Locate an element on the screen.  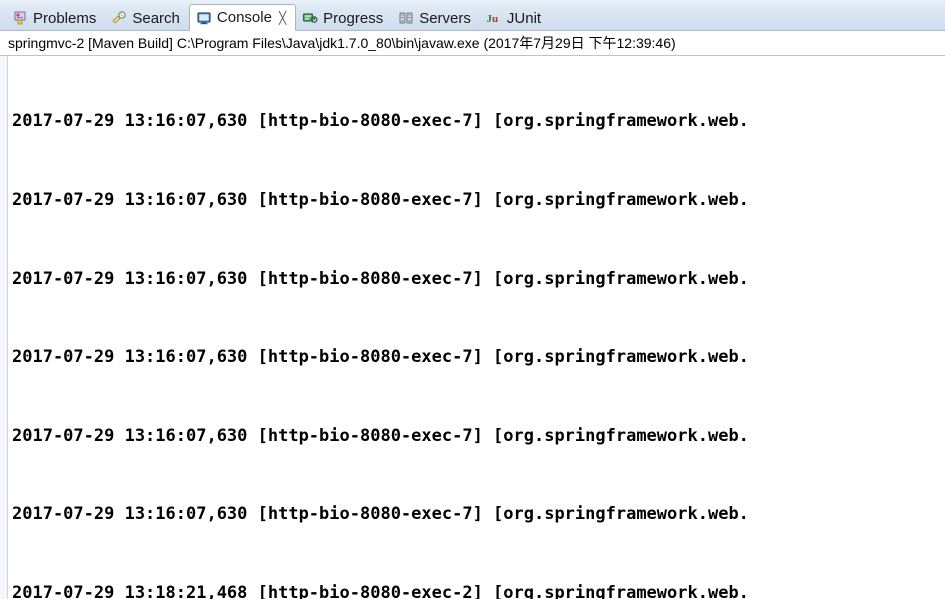
servers-icon is located at coordinates (406, 18).